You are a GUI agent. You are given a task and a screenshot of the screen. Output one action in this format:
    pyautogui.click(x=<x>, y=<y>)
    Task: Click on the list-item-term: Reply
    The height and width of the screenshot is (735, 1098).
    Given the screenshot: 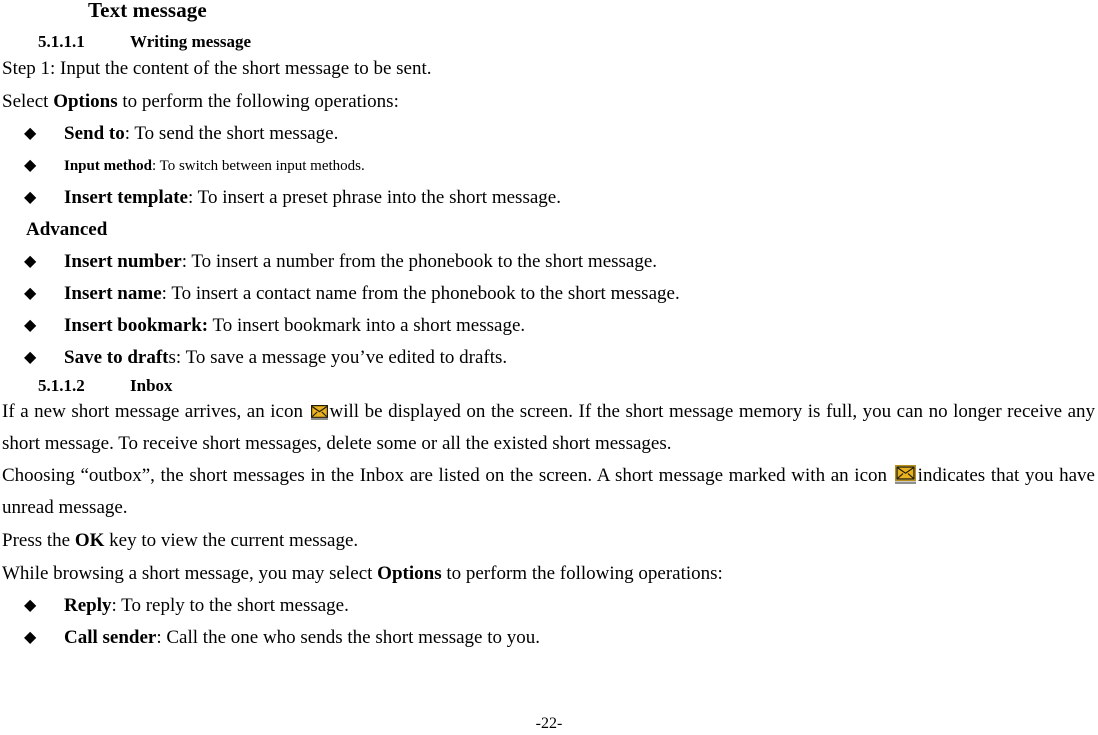 What is the action you would take?
    pyautogui.click(x=88, y=605)
    